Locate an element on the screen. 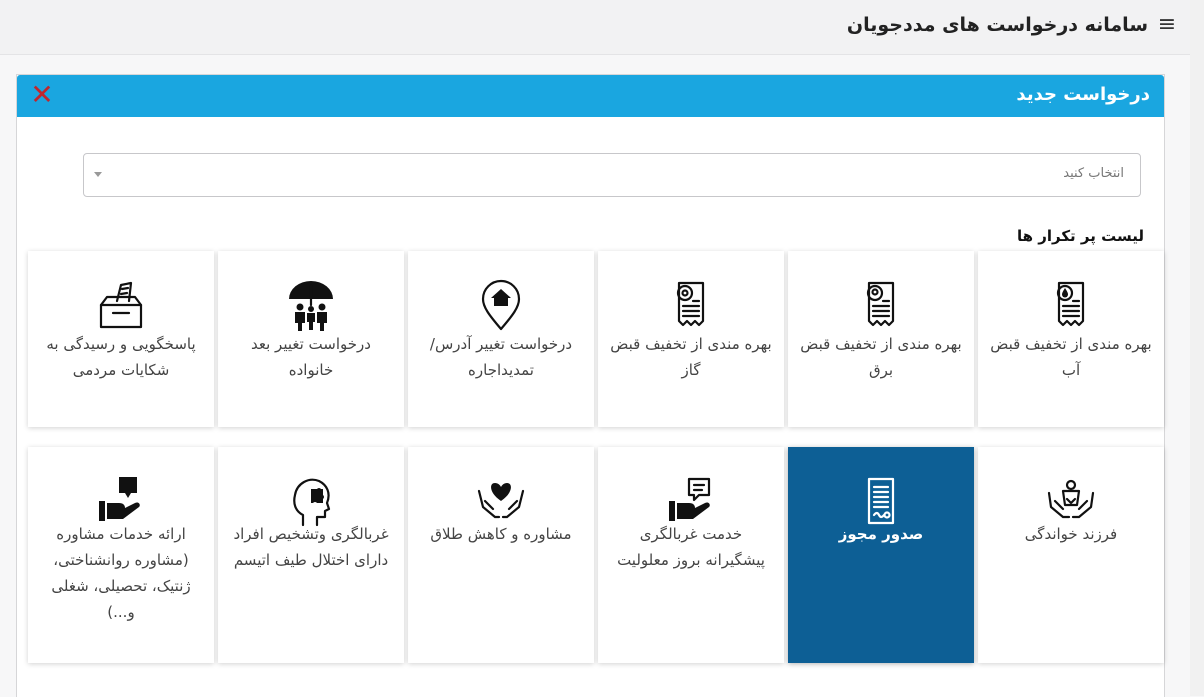 This screenshot has width=1204, height=697. card-family-change: درخواست تغییر بعد خانواده is located at coordinates (311, 339).